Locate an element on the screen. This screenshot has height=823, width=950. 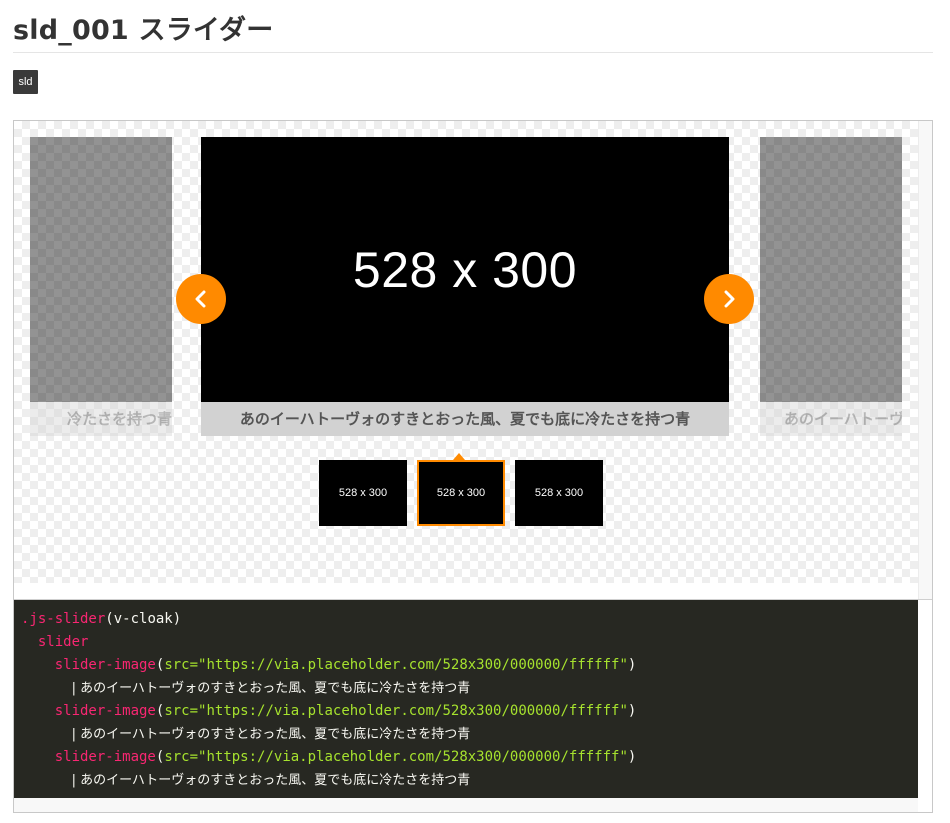
next-slide-image is located at coordinates (831, 269).